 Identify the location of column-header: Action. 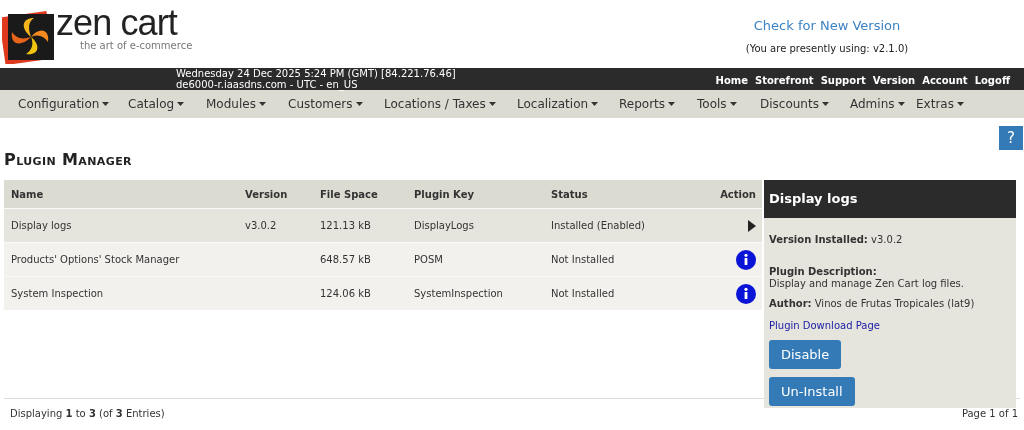
(738, 194).